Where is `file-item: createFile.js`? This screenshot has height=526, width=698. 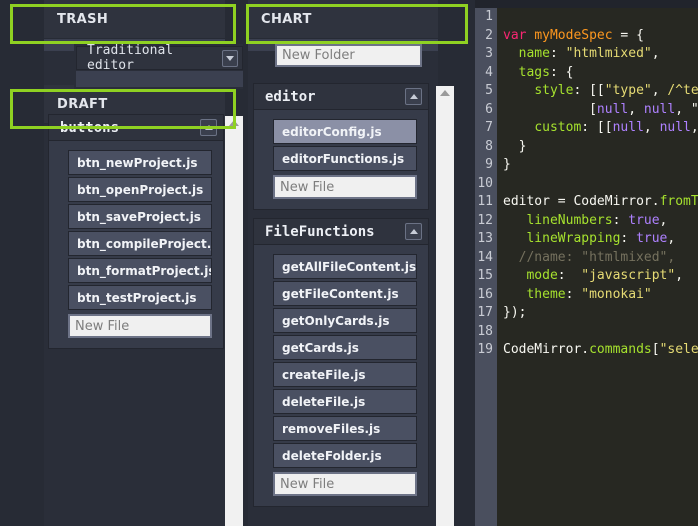
file-item: createFile.js is located at coordinates (345, 374).